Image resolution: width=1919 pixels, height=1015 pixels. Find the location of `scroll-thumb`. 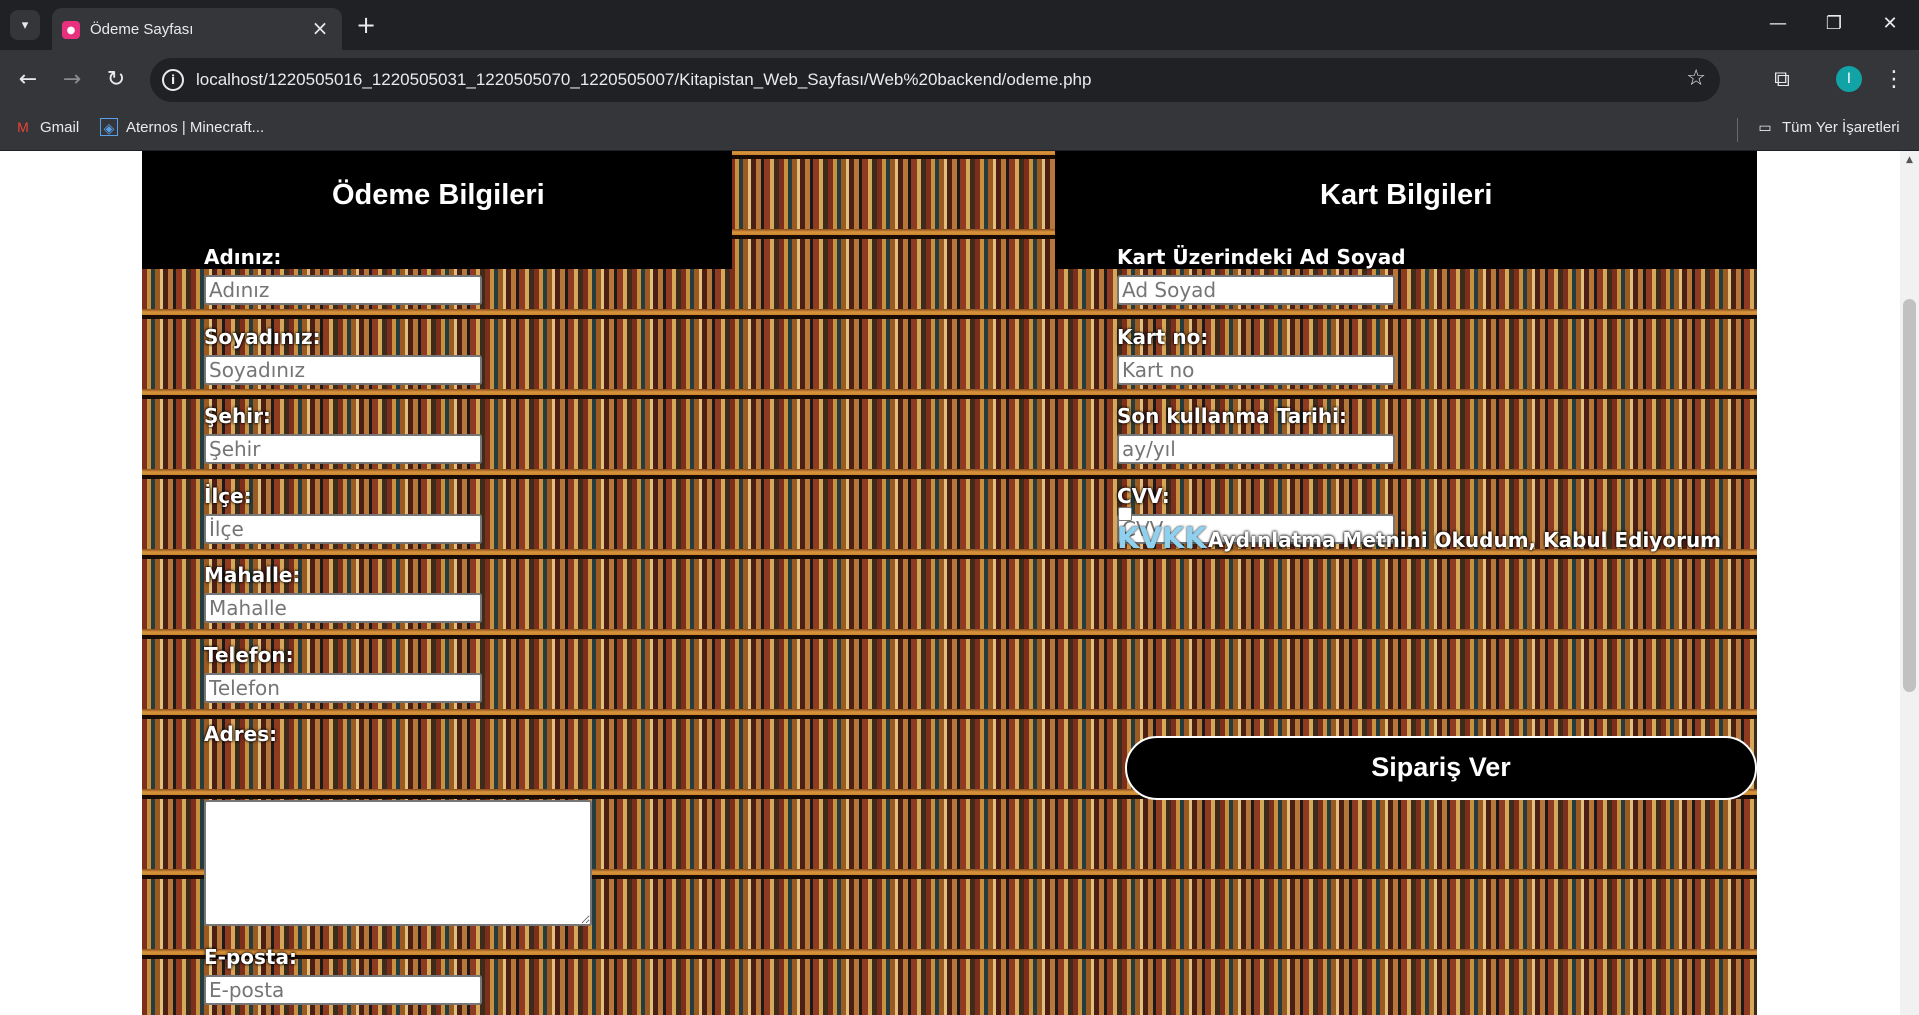

scroll-thumb is located at coordinates (1909, 495).